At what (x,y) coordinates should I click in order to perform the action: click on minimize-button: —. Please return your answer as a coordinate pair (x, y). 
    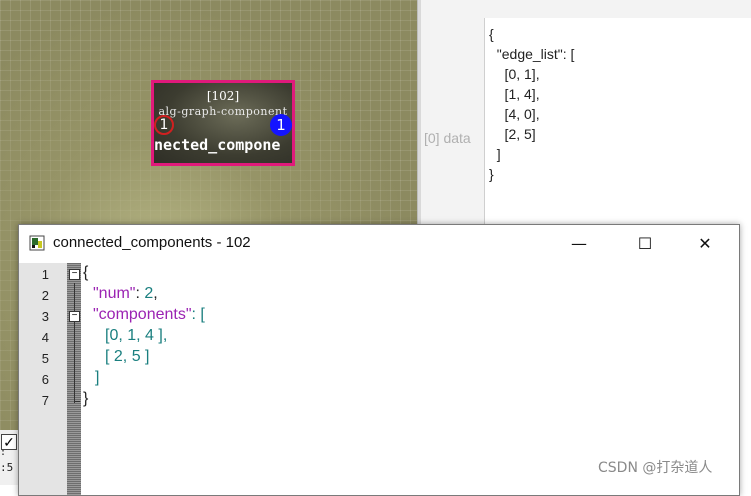
    Looking at the image, I should click on (579, 244).